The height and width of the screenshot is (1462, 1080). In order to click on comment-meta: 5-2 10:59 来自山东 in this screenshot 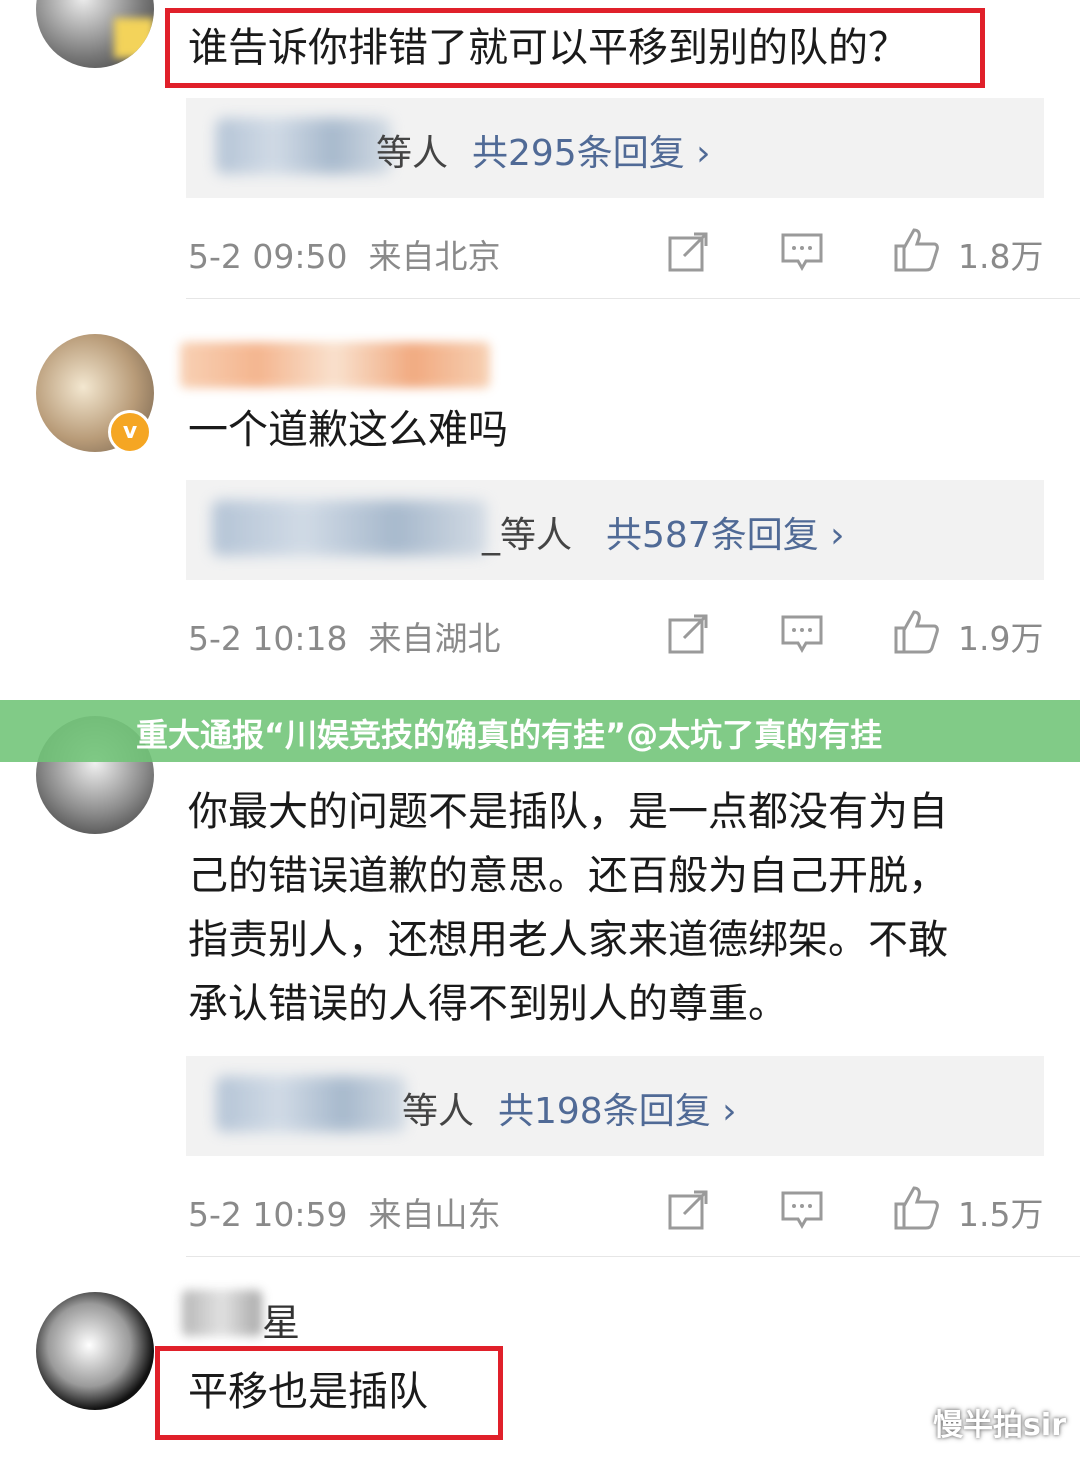, I will do `click(344, 1212)`.